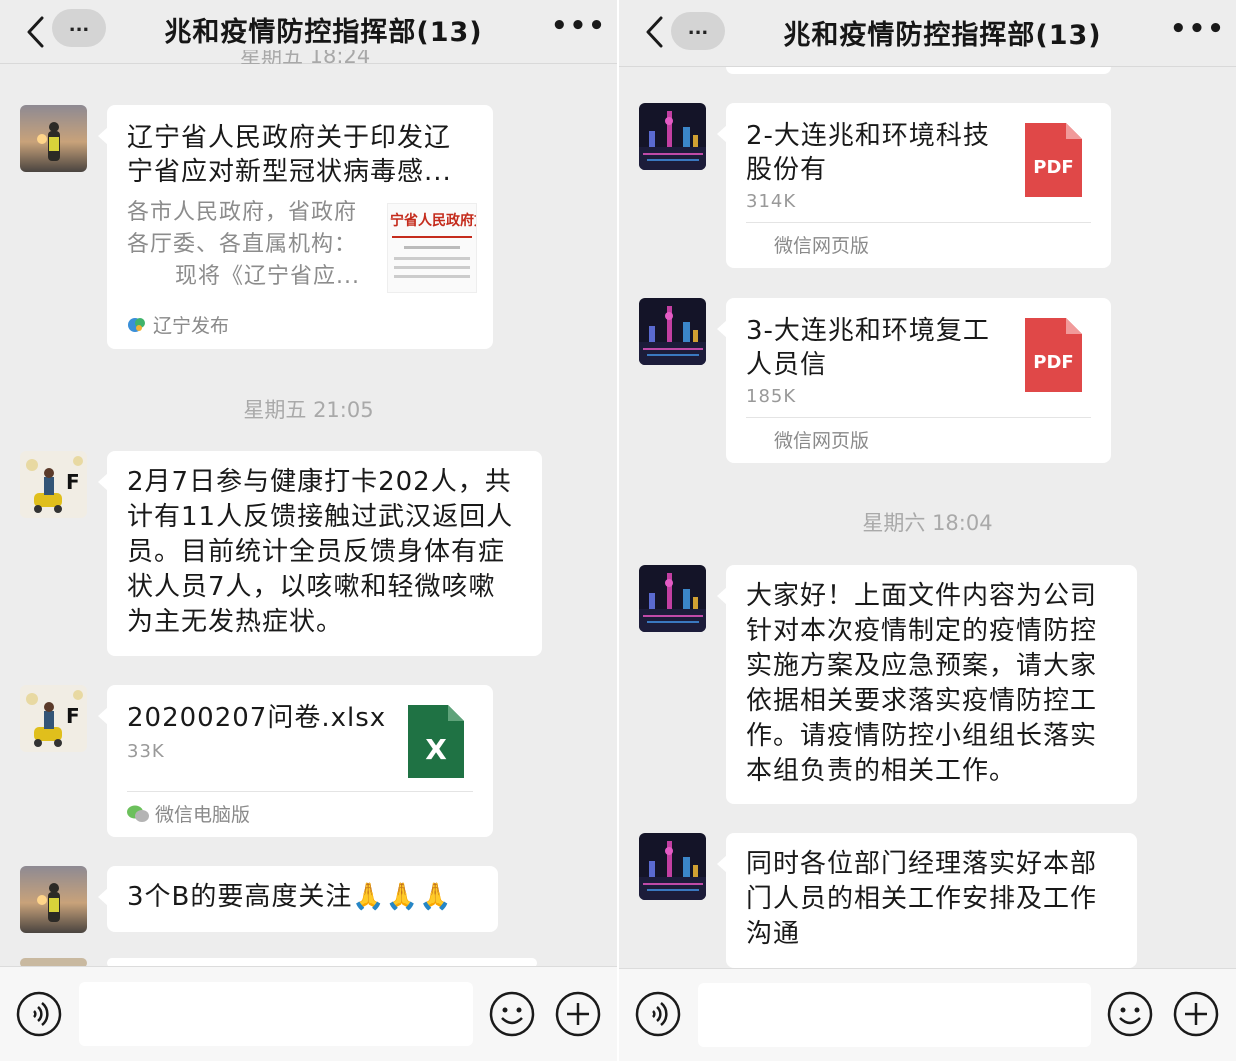 This screenshot has width=1236, height=1061. What do you see at coordinates (295, 761) in the screenshot?
I see `file-card: 20200207问卷.xlsx 33K X 微信电脑版` at bounding box center [295, 761].